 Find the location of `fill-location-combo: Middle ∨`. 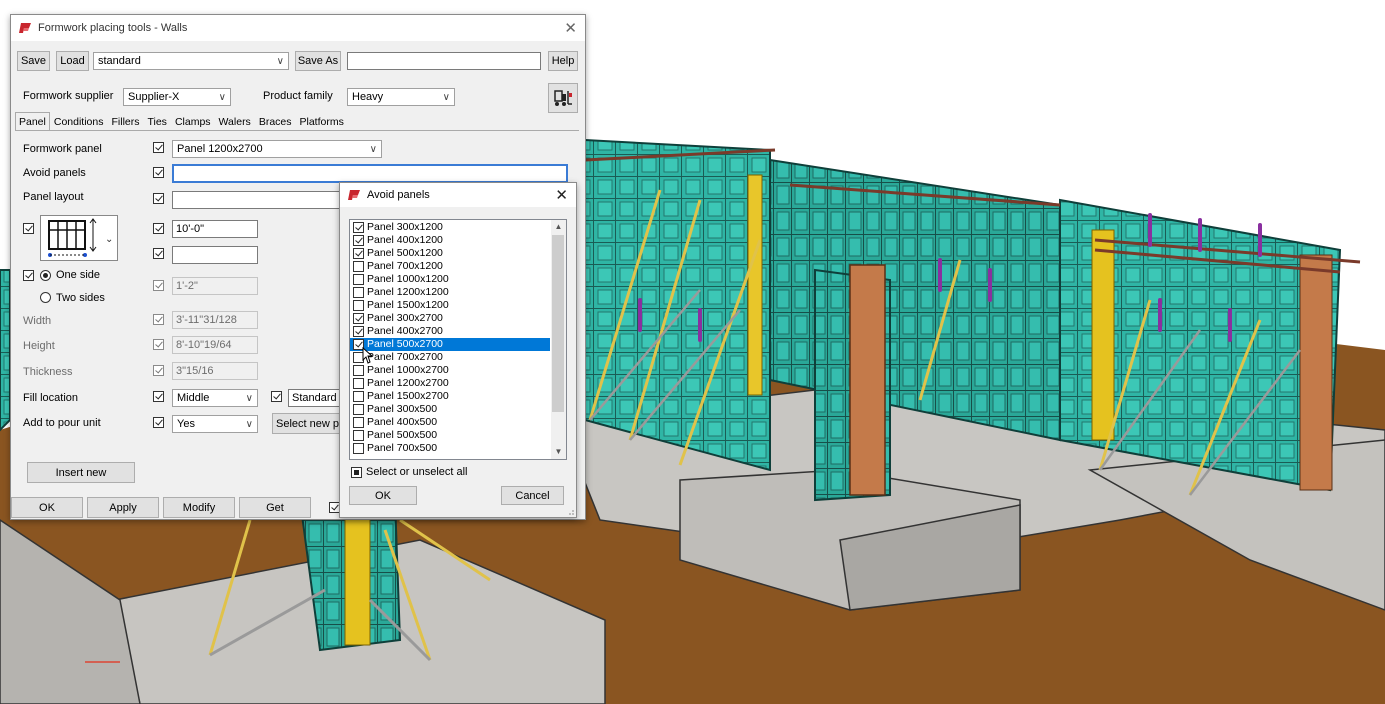

fill-location-combo: Middle ∨ is located at coordinates (215, 398).